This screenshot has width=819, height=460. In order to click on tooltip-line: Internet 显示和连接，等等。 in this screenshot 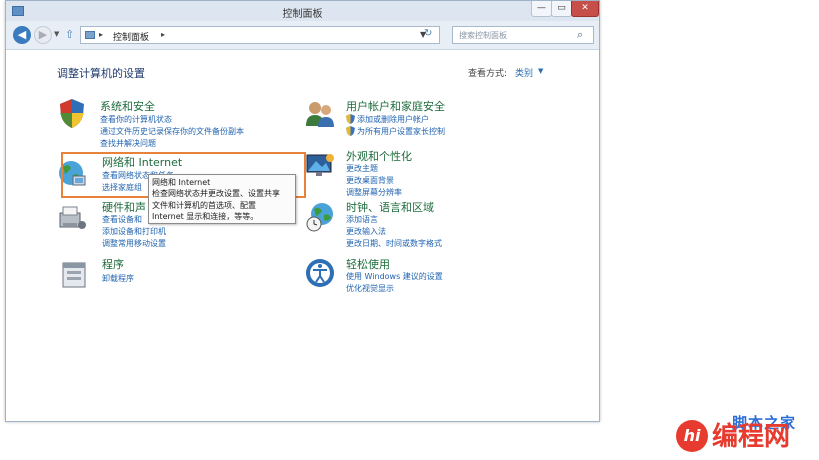, I will do `click(205, 216)`.